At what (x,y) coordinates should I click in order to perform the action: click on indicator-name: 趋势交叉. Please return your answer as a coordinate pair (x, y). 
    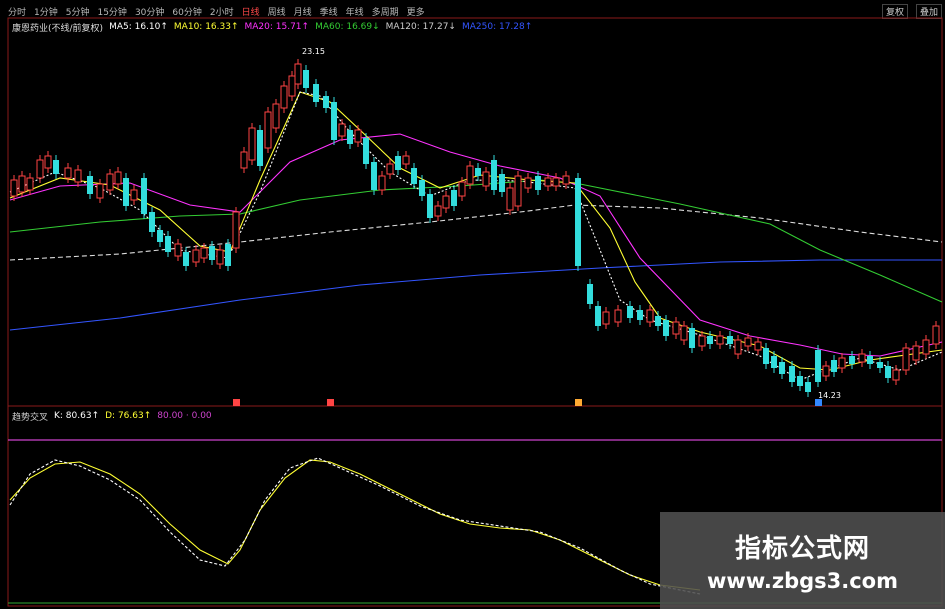
    Looking at the image, I should click on (30, 416).